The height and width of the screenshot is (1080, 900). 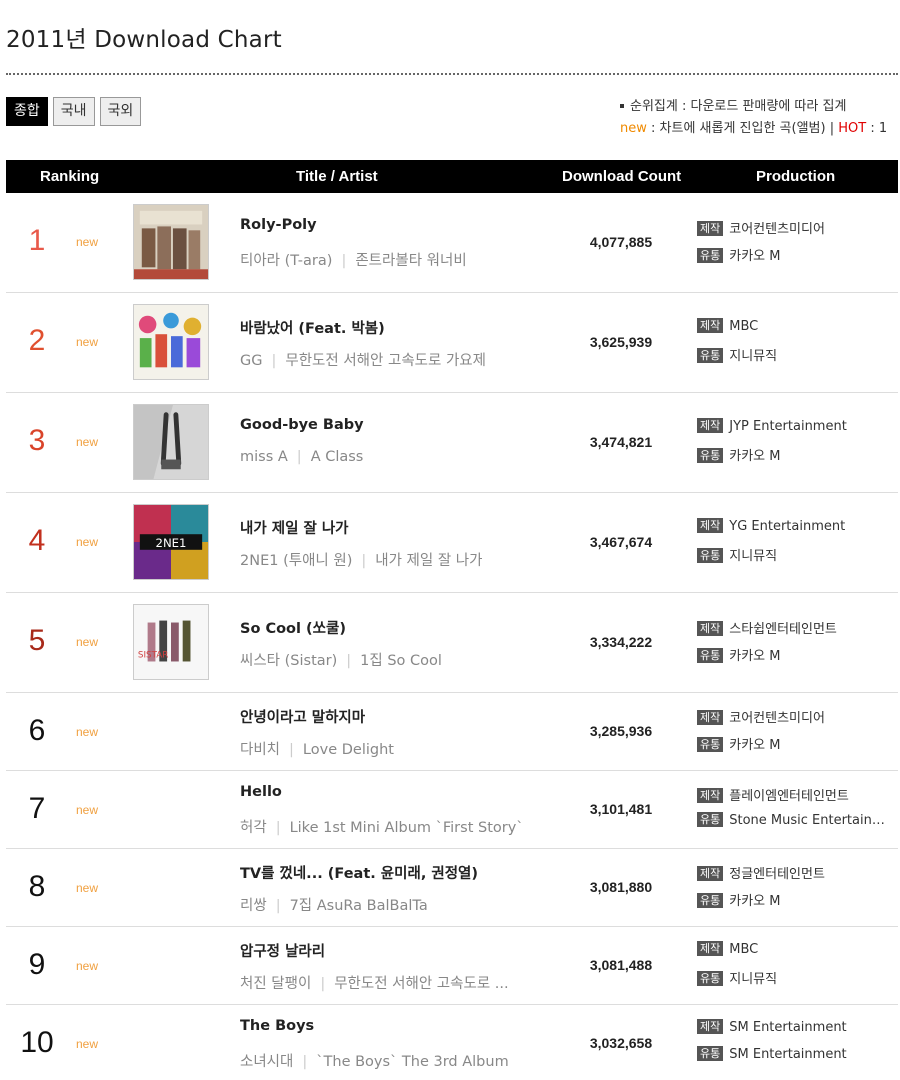 What do you see at coordinates (278, 225) in the screenshot?
I see `song-title-link: Roly-Poly` at bounding box center [278, 225].